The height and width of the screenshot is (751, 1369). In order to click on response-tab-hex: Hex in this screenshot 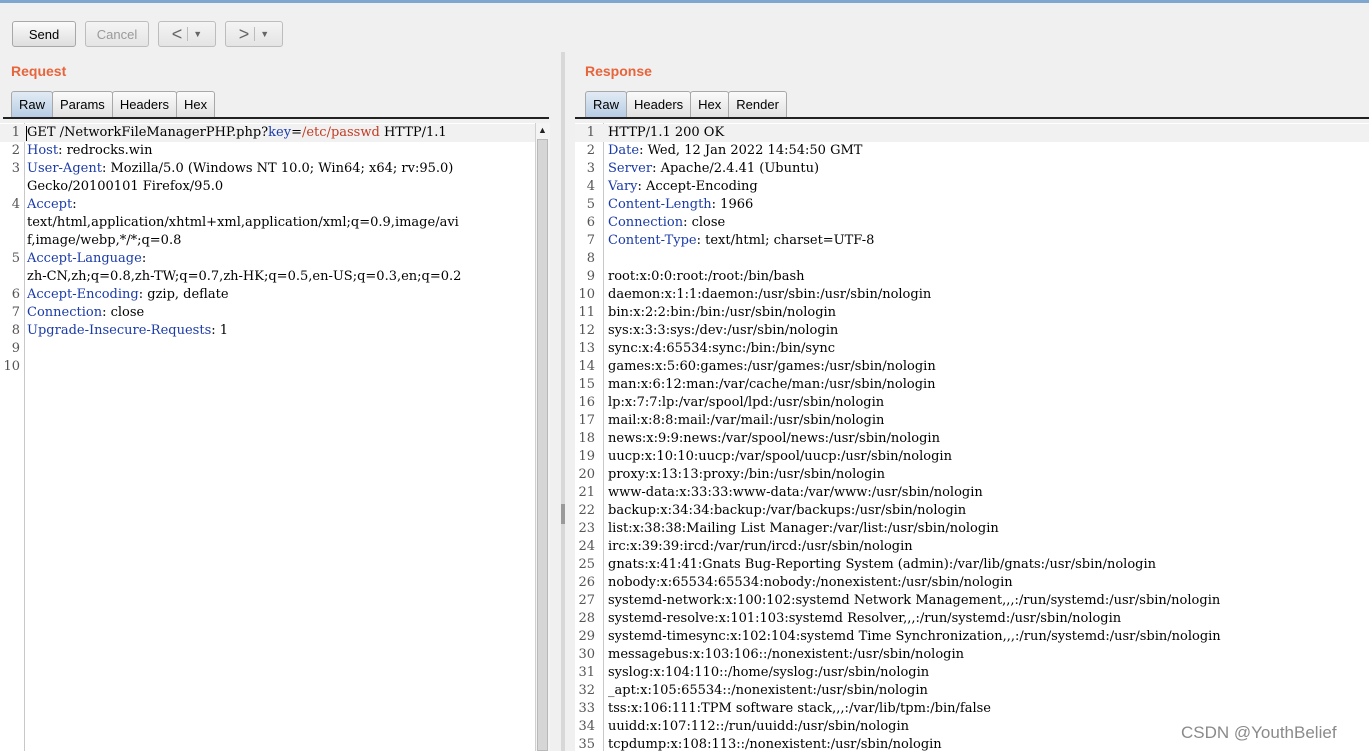, I will do `click(710, 104)`.